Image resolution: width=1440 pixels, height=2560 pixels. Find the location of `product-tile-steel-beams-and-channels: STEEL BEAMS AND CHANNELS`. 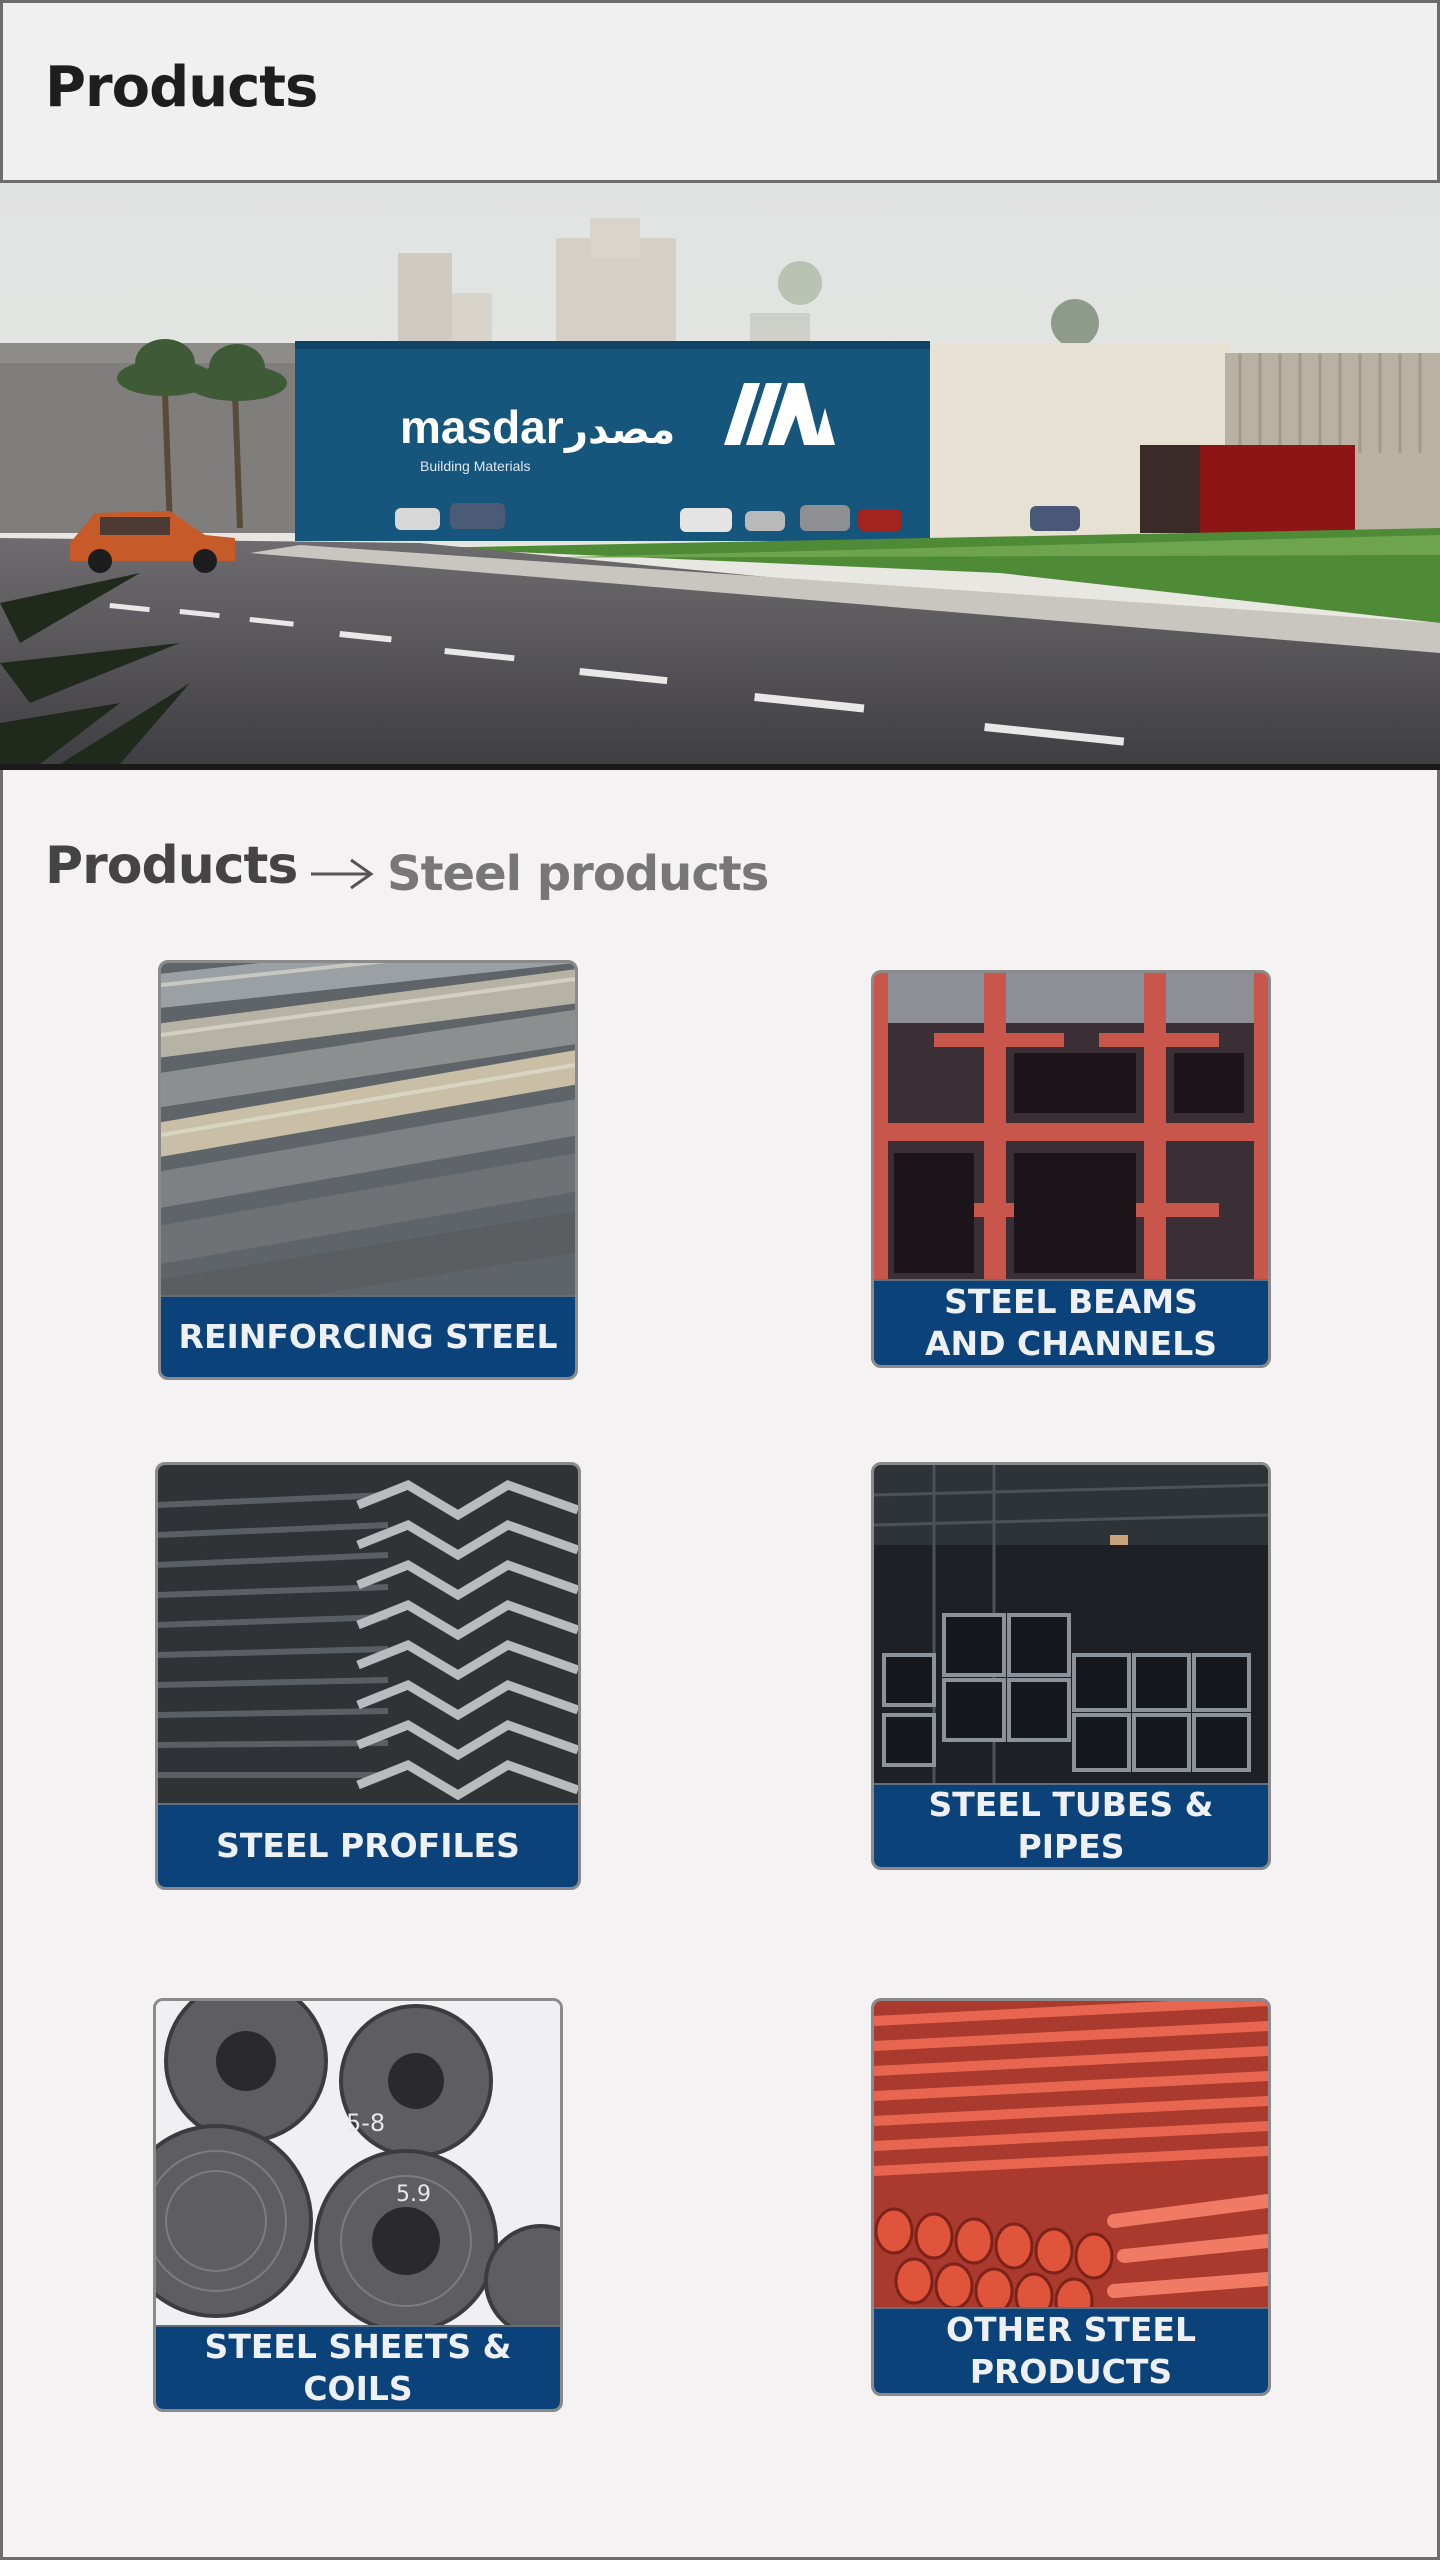

product-tile-steel-beams-and-channels: STEEL BEAMS AND CHANNELS is located at coordinates (1071, 1169).